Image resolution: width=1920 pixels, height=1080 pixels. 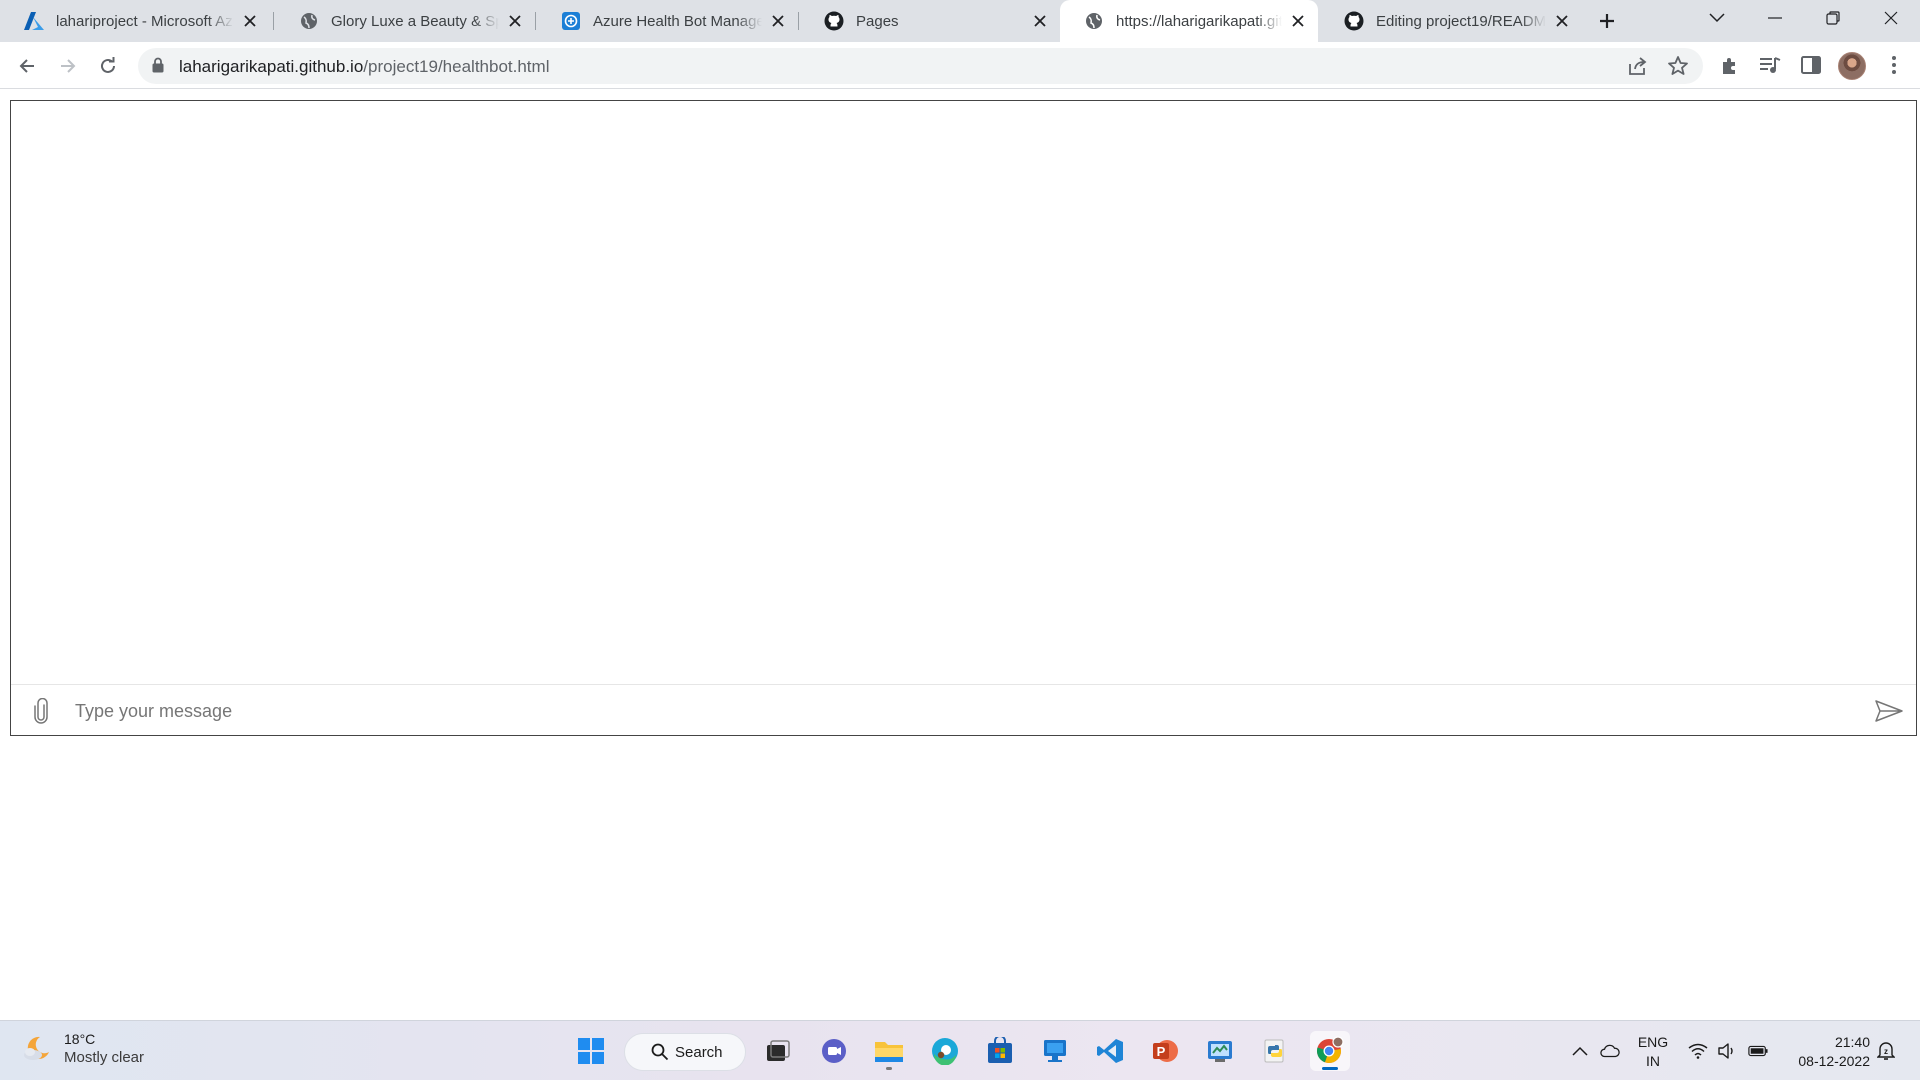 What do you see at coordinates (960, 711) in the screenshot?
I see `message-input` at bounding box center [960, 711].